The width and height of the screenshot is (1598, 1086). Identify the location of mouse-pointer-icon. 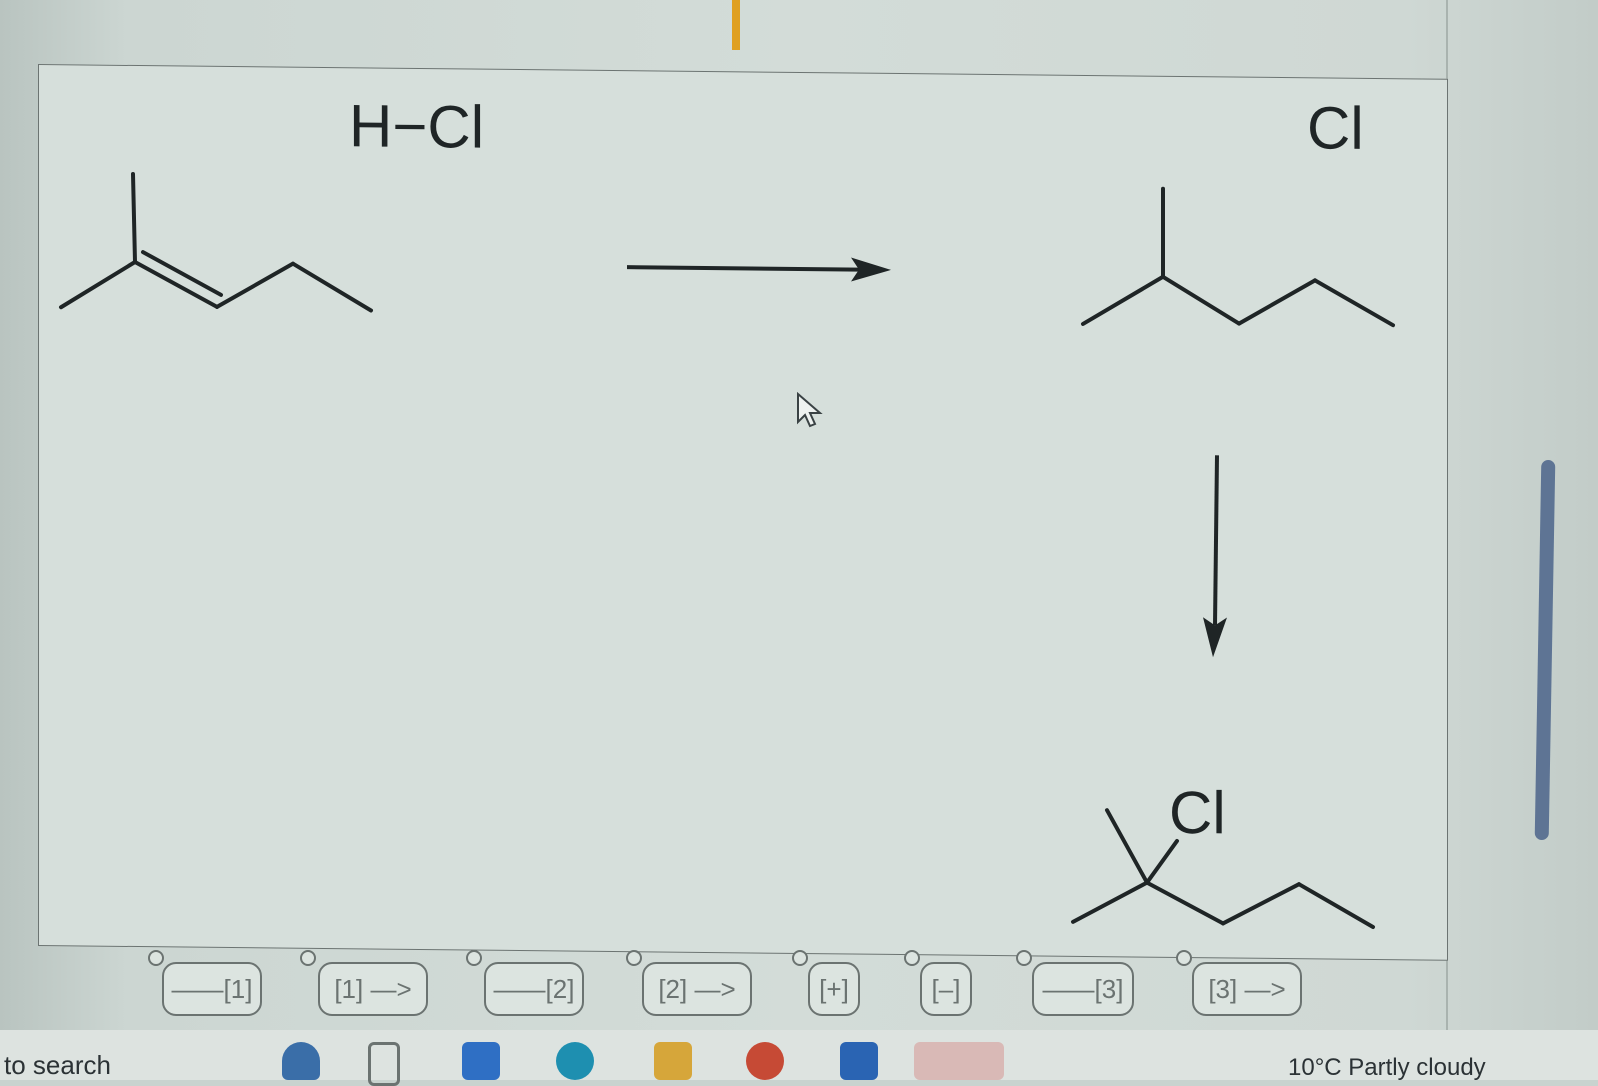
(810, 410).